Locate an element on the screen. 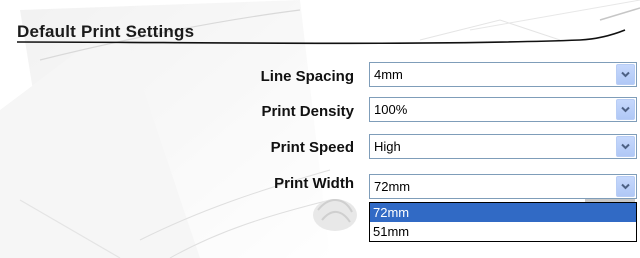 The width and height of the screenshot is (640, 258). print-width-value: 72mm is located at coordinates (392, 186).